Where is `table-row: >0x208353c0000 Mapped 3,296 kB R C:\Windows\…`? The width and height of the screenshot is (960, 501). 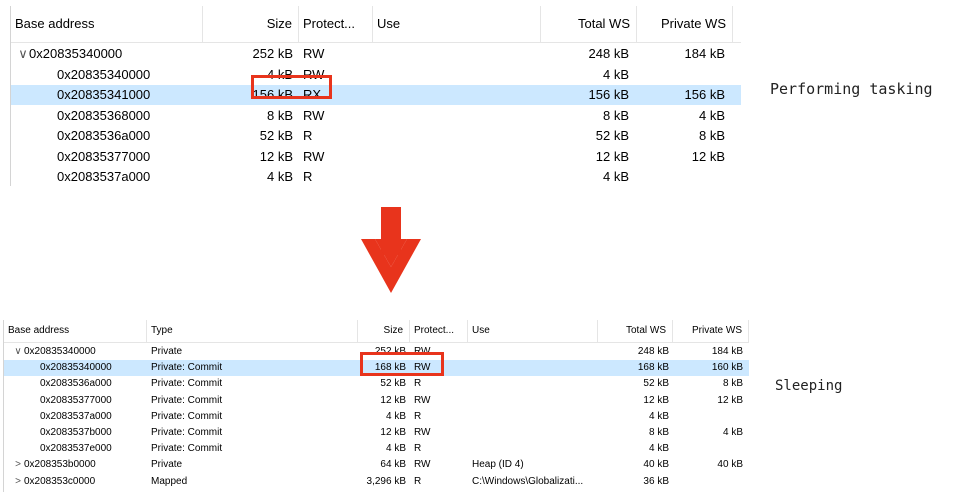
table-row: >0x208353c0000 Mapped 3,296 kB R C:\Windows\… is located at coordinates (376, 482).